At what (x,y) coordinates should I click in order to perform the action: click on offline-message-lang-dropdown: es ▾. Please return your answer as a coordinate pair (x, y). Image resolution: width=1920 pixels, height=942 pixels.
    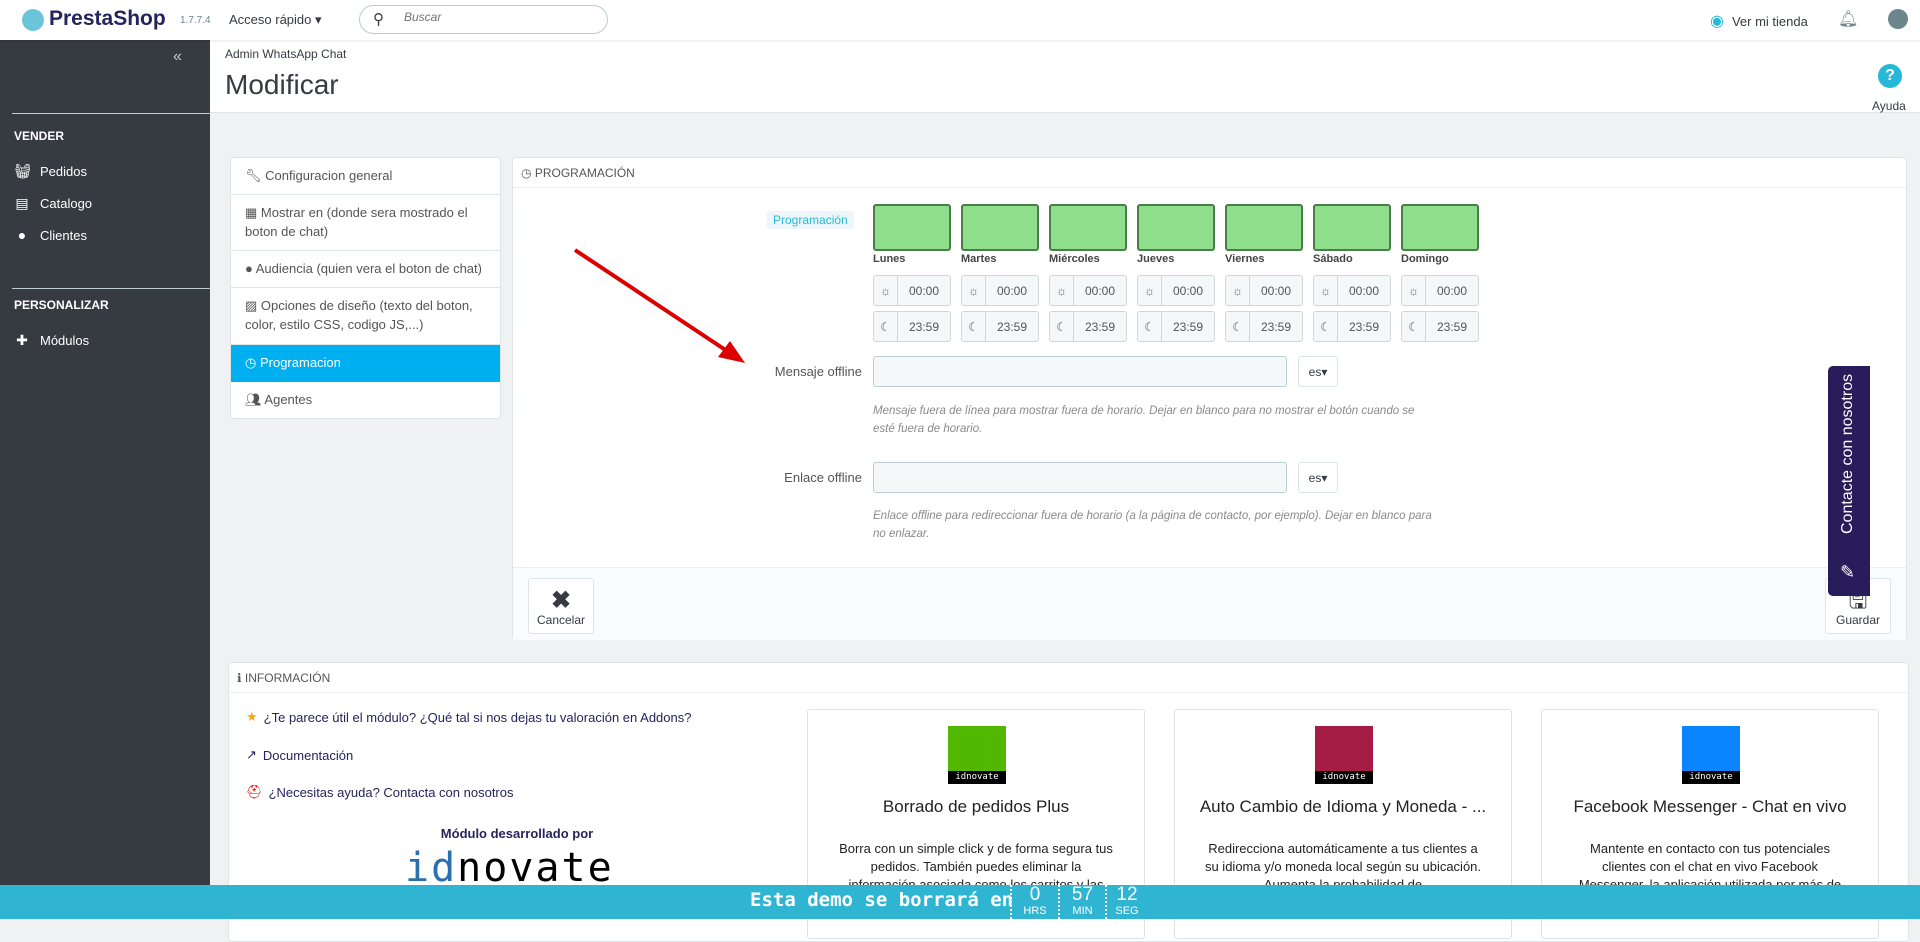
    Looking at the image, I should click on (1318, 371).